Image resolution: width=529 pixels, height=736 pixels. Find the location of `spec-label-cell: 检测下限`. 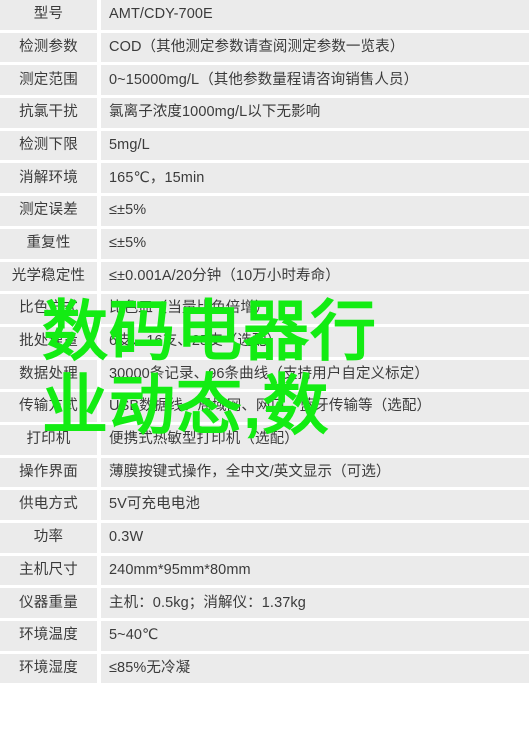

spec-label-cell: 检测下限 is located at coordinates (50, 147).